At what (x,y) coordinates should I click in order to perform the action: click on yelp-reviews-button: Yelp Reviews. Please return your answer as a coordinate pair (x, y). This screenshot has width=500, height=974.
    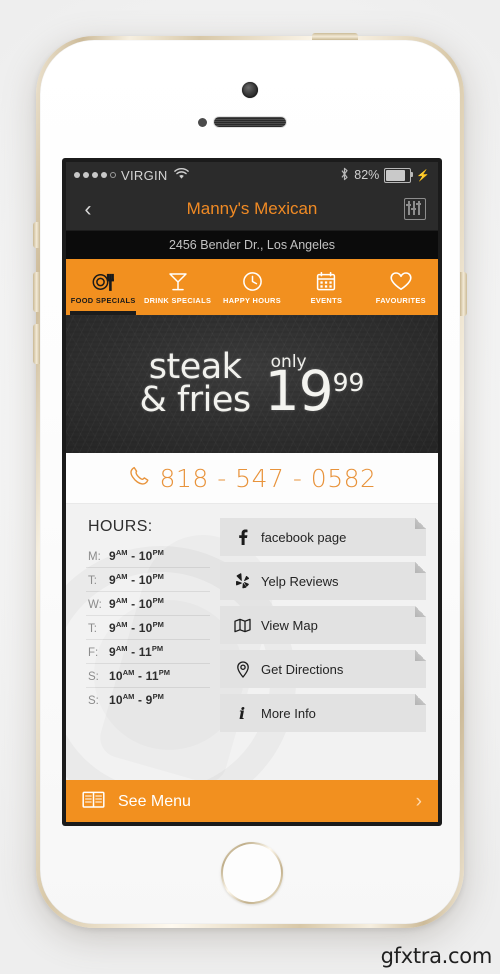
    Looking at the image, I should click on (323, 581).